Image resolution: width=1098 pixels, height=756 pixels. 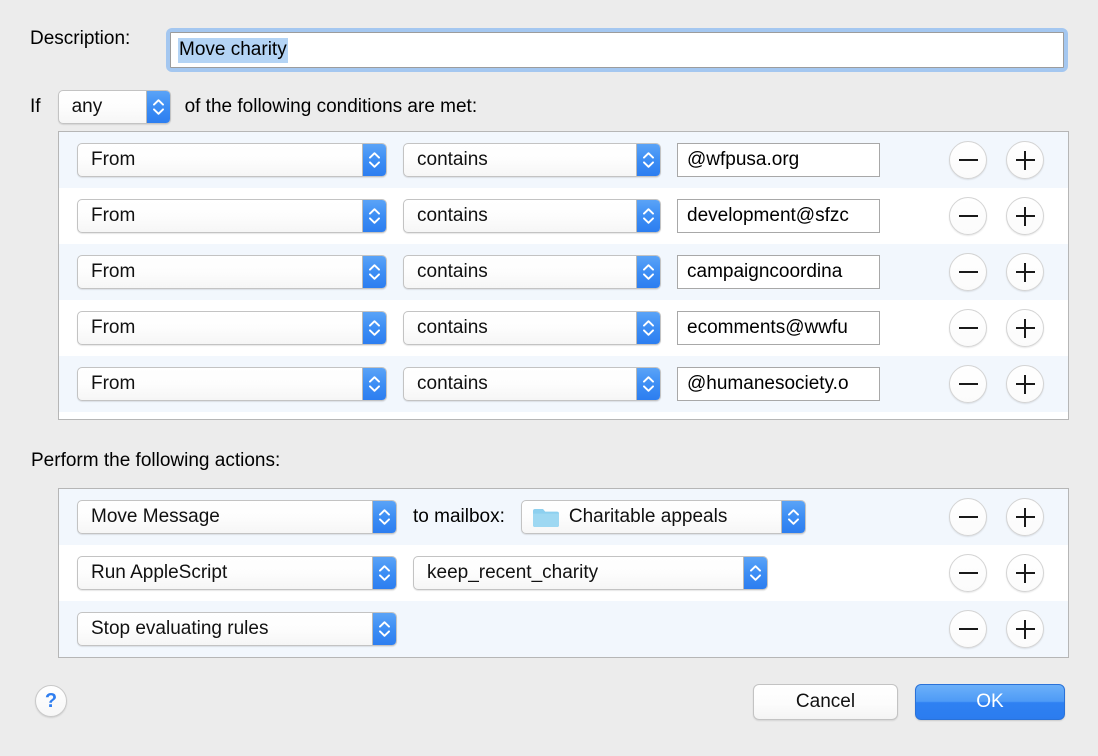 What do you see at coordinates (778, 216) in the screenshot?
I see `condition-value-input: development@sfzc` at bounding box center [778, 216].